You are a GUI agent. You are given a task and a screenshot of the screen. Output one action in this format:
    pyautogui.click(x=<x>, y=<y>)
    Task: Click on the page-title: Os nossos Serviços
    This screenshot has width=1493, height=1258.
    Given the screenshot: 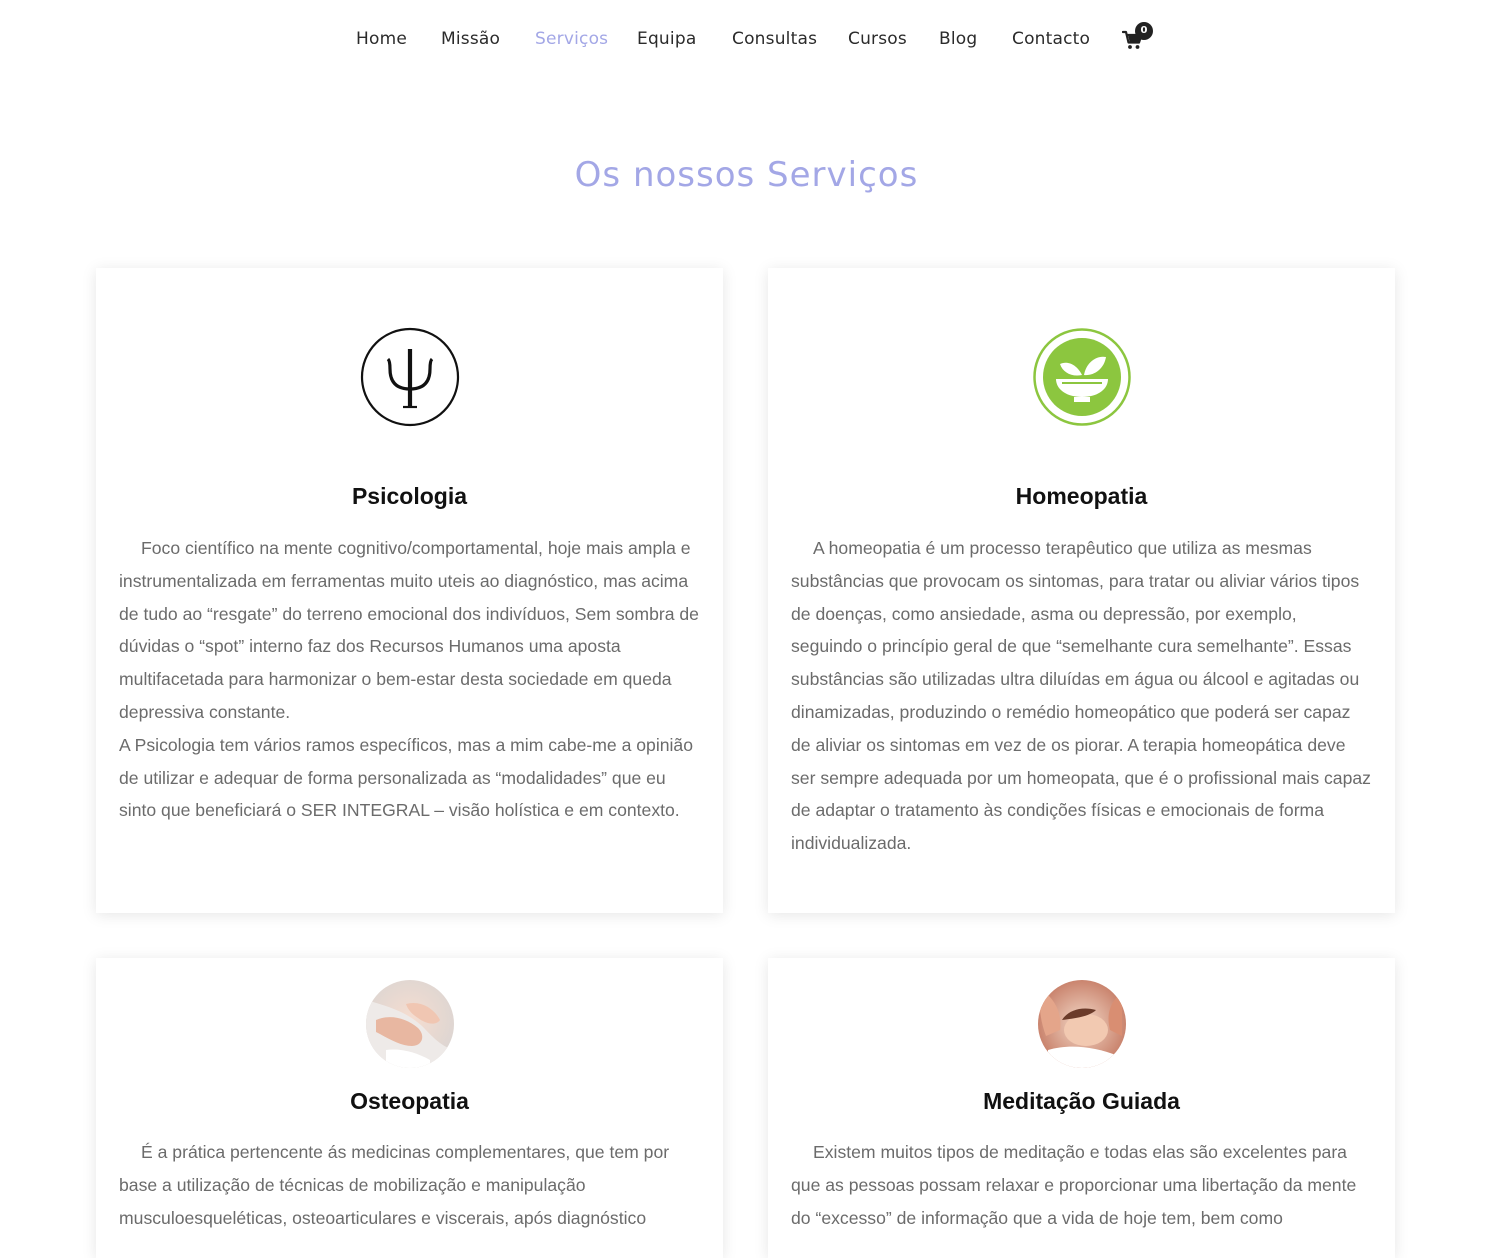 What is the action you would take?
    pyautogui.click(x=746, y=175)
    